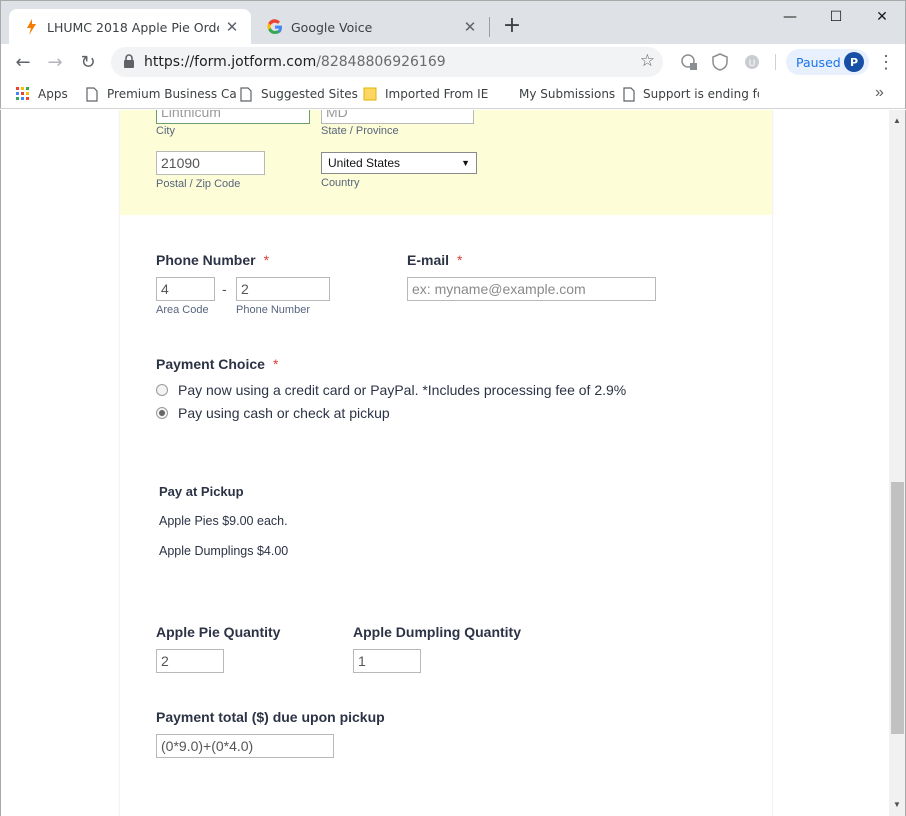 This screenshot has height=816, width=906. I want to click on bookmark-support-ending: Support is ending fo, so click(691, 94).